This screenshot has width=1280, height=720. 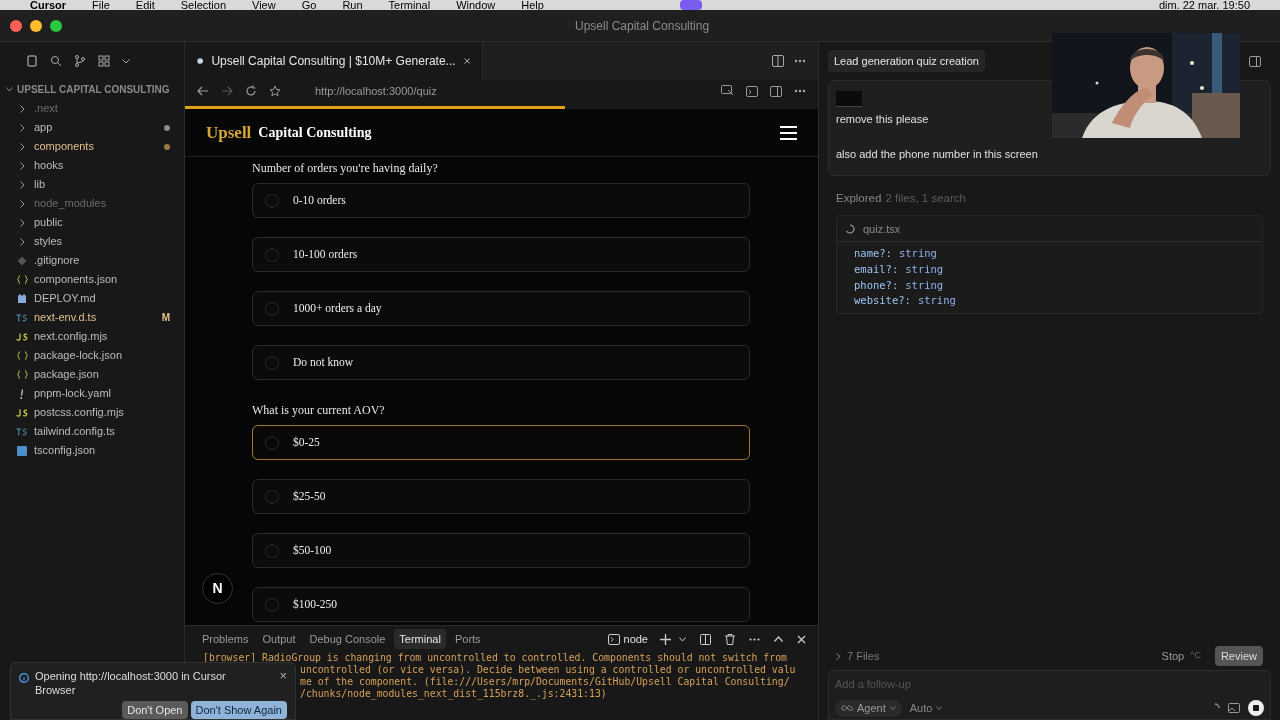 I want to click on file-tree-item: .gitignore, so click(x=92, y=260).